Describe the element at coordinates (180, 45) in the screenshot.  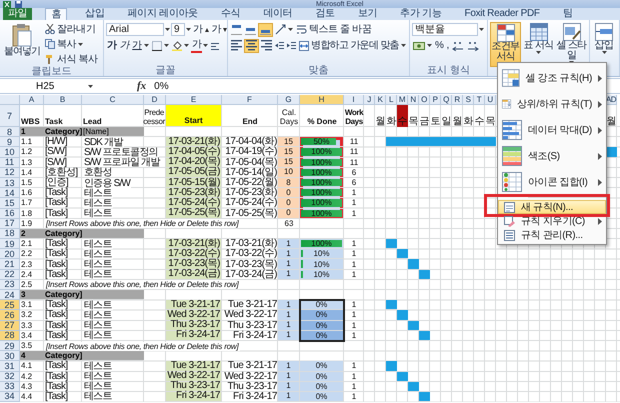
I see `fill-color-button` at that location.